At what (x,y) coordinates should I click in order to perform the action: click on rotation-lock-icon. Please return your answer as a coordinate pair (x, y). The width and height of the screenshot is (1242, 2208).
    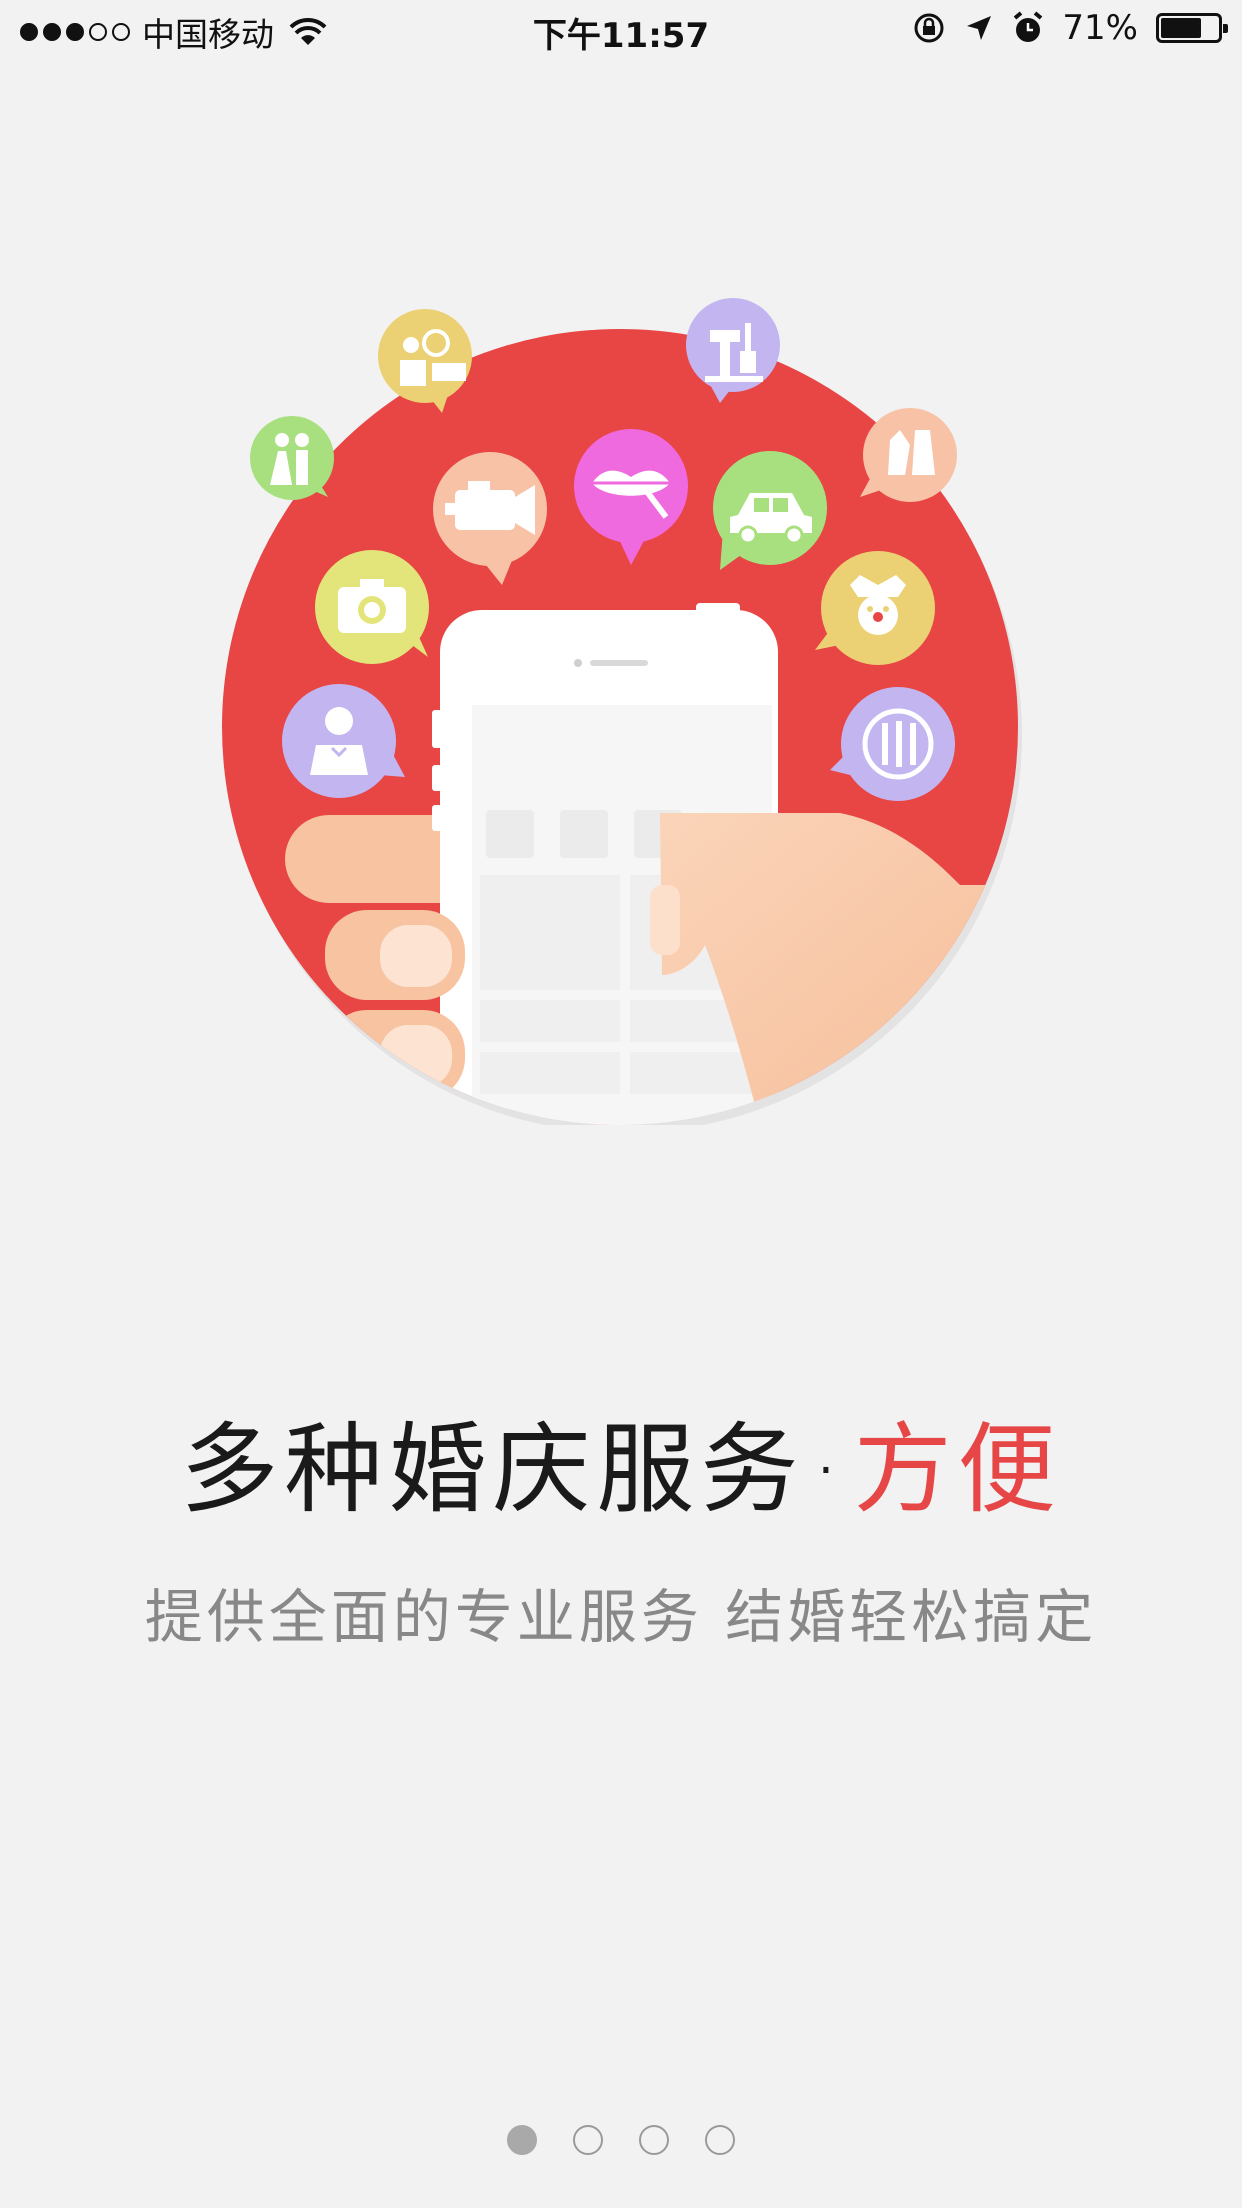
    Looking at the image, I should click on (929, 28).